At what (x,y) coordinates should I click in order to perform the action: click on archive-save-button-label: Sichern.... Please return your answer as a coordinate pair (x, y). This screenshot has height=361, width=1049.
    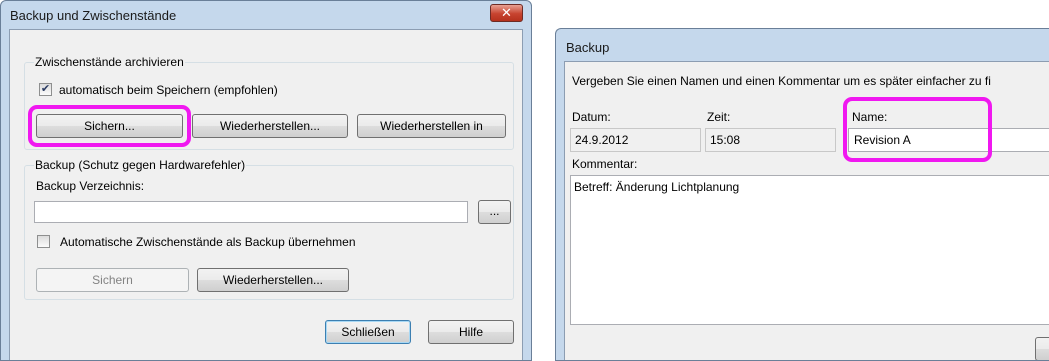
    Looking at the image, I should click on (109, 126).